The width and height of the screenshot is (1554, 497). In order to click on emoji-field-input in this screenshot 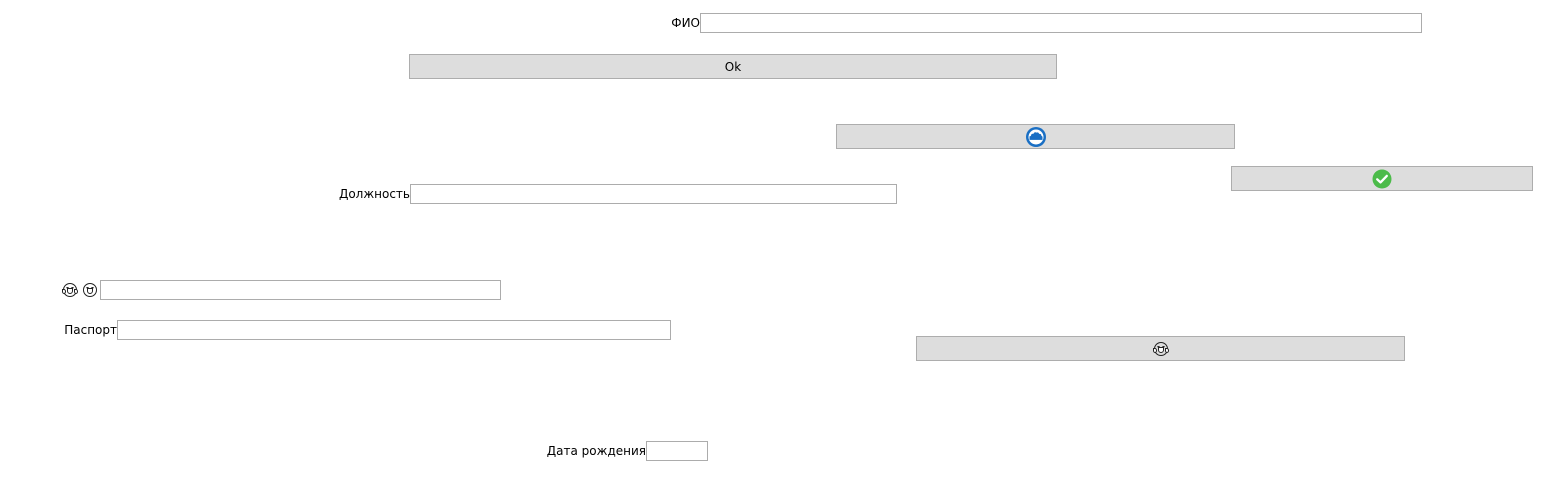, I will do `click(300, 290)`.